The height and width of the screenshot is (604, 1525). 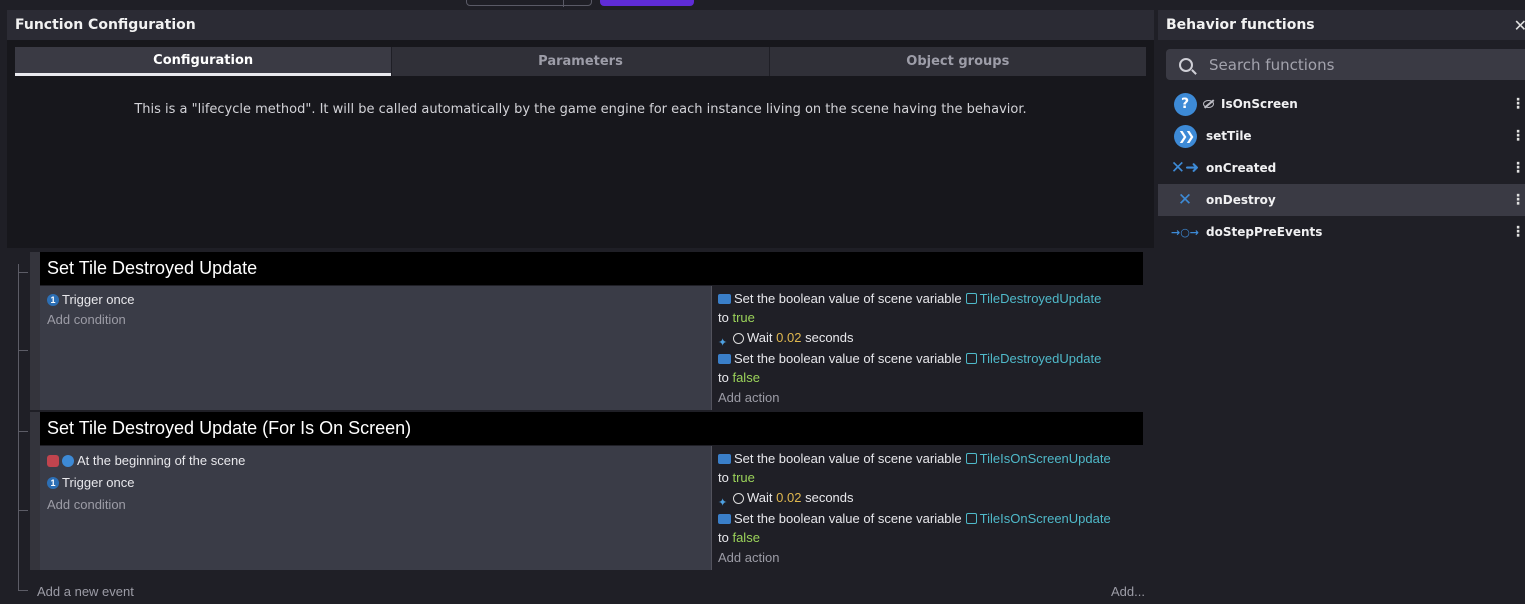 What do you see at coordinates (1208, 104) in the screenshot?
I see `hidden-eye-icon` at bounding box center [1208, 104].